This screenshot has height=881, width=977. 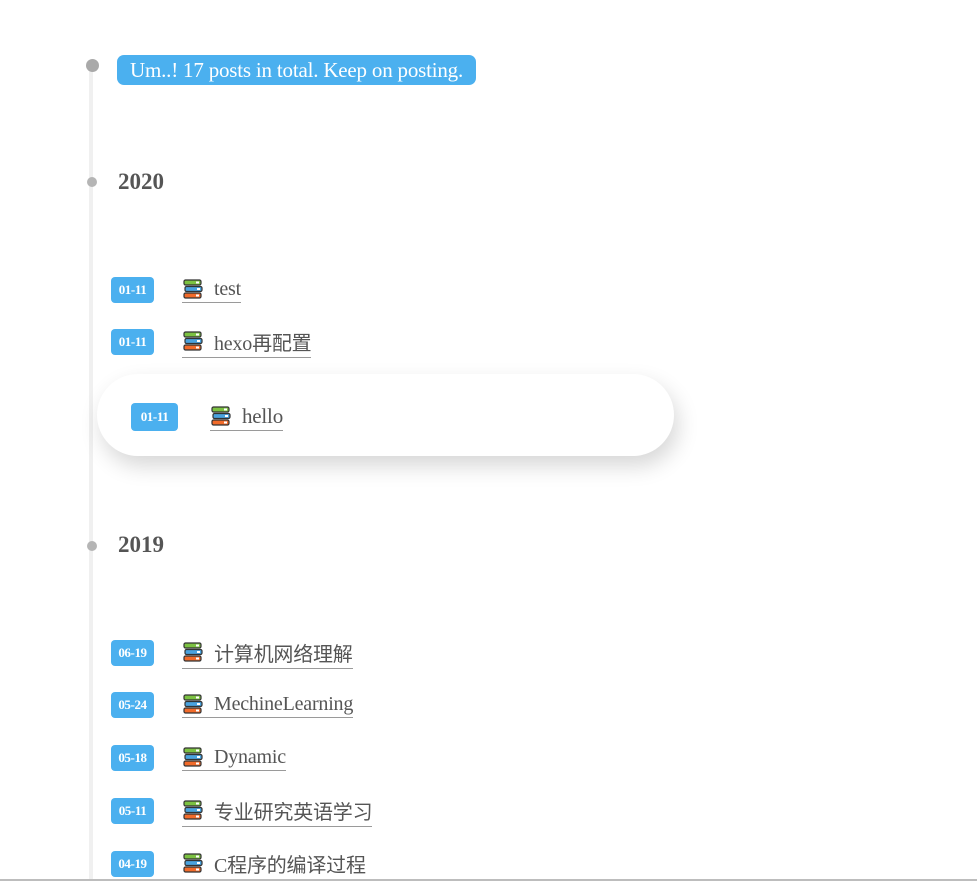 I want to click on archive-post-item: 06-19 计算机网络理解, so click(x=232, y=653).